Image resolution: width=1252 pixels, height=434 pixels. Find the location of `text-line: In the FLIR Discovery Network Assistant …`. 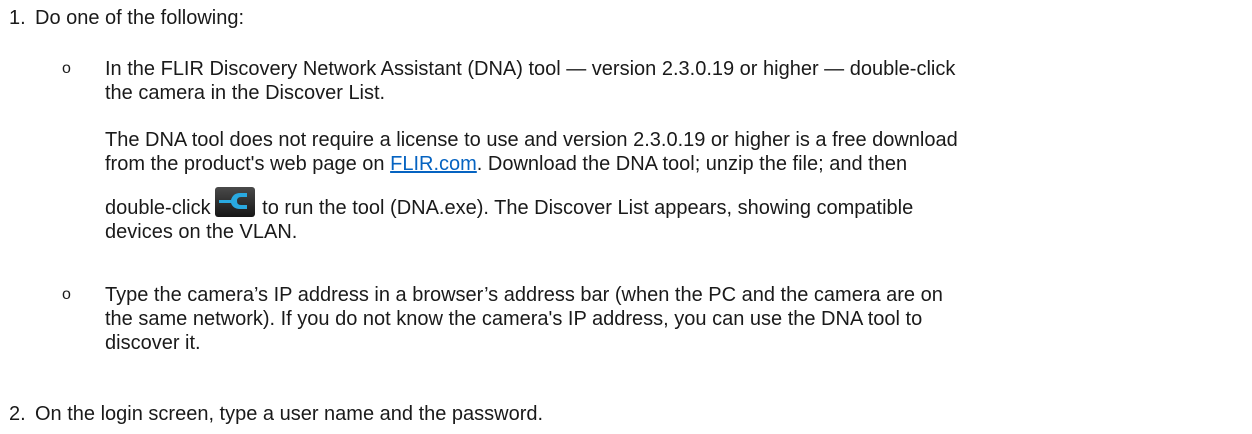

text-line: In the FLIR Discovery Network Assistant … is located at coordinates (530, 69).